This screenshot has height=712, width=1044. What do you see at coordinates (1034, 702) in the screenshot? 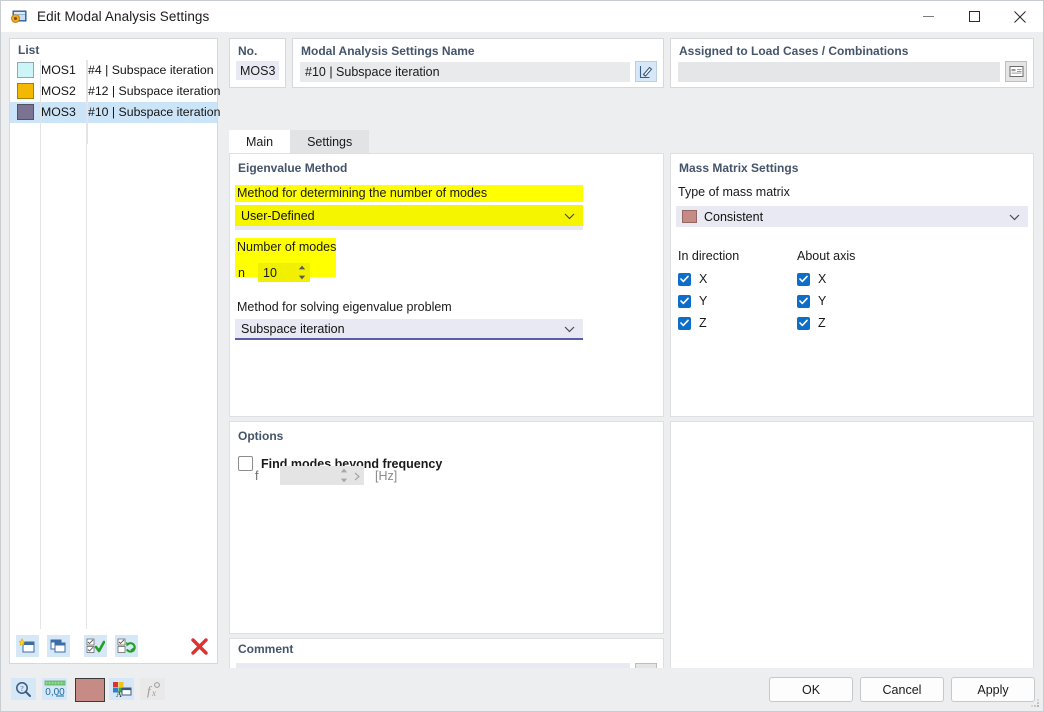
I see `resize-grip-icon` at bounding box center [1034, 702].